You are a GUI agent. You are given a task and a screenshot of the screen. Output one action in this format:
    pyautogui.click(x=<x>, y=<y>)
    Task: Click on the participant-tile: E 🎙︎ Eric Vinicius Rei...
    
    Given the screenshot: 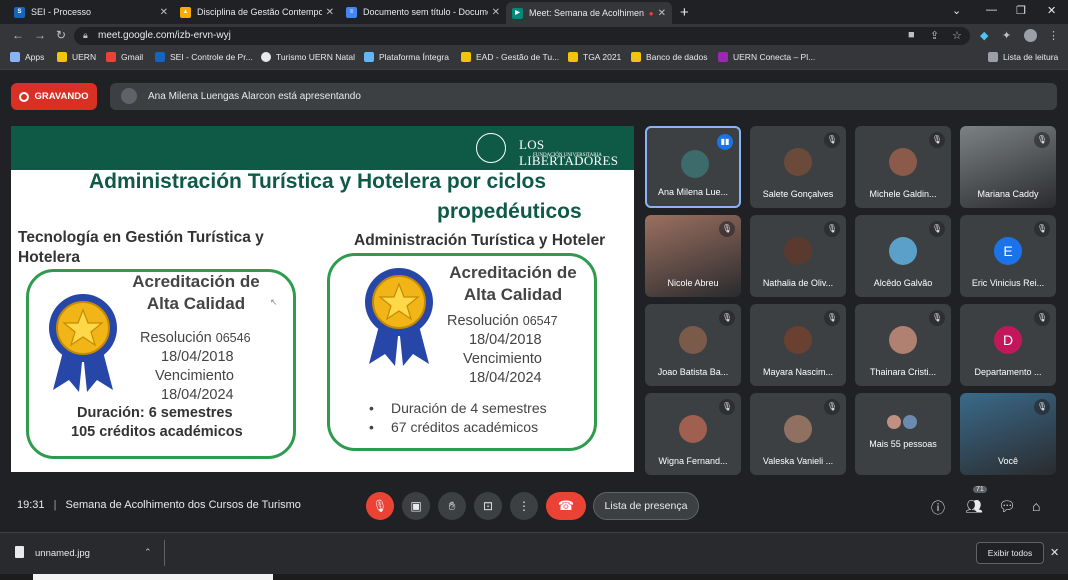 What is the action you would take?
    pyautogui.click(x=1008, y=256)
    